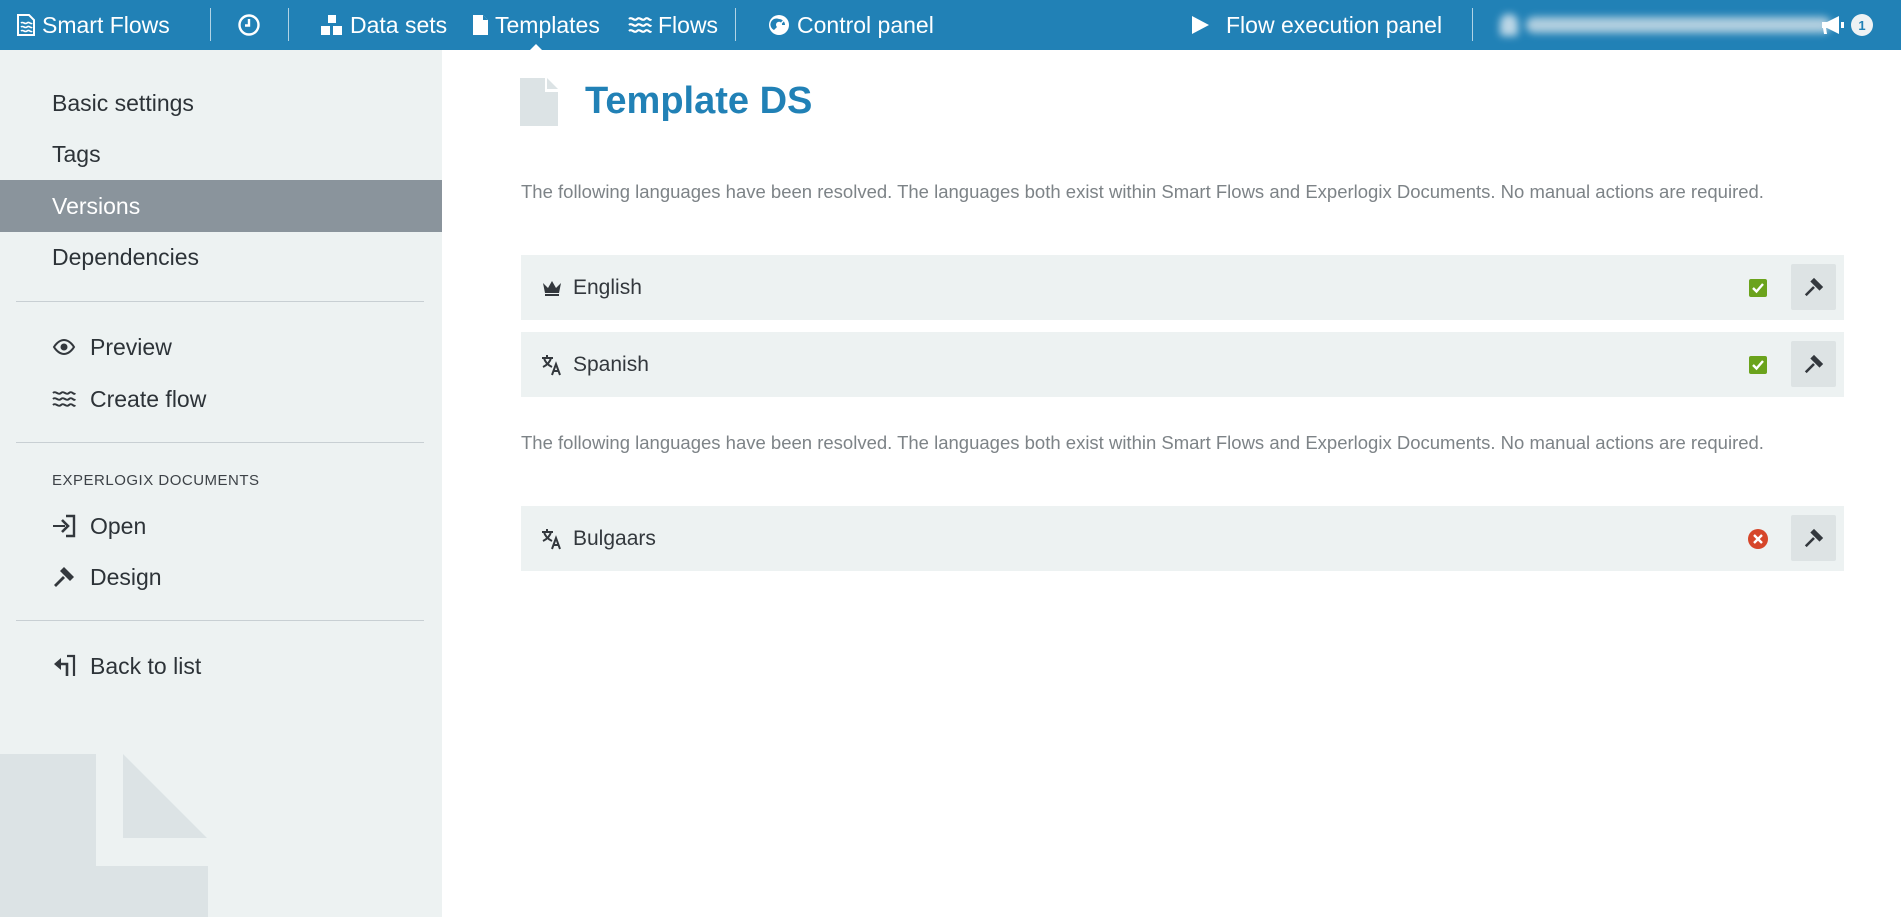 The height and width of the screenshot is (917, 1901). I want to click on sidebar-action-label: Design, so click(126, 576).